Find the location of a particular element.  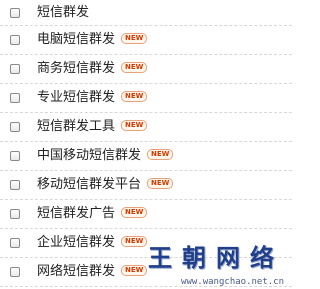

list-item: 移动短信群发平台 NEW is located at coordinates (146, 185).